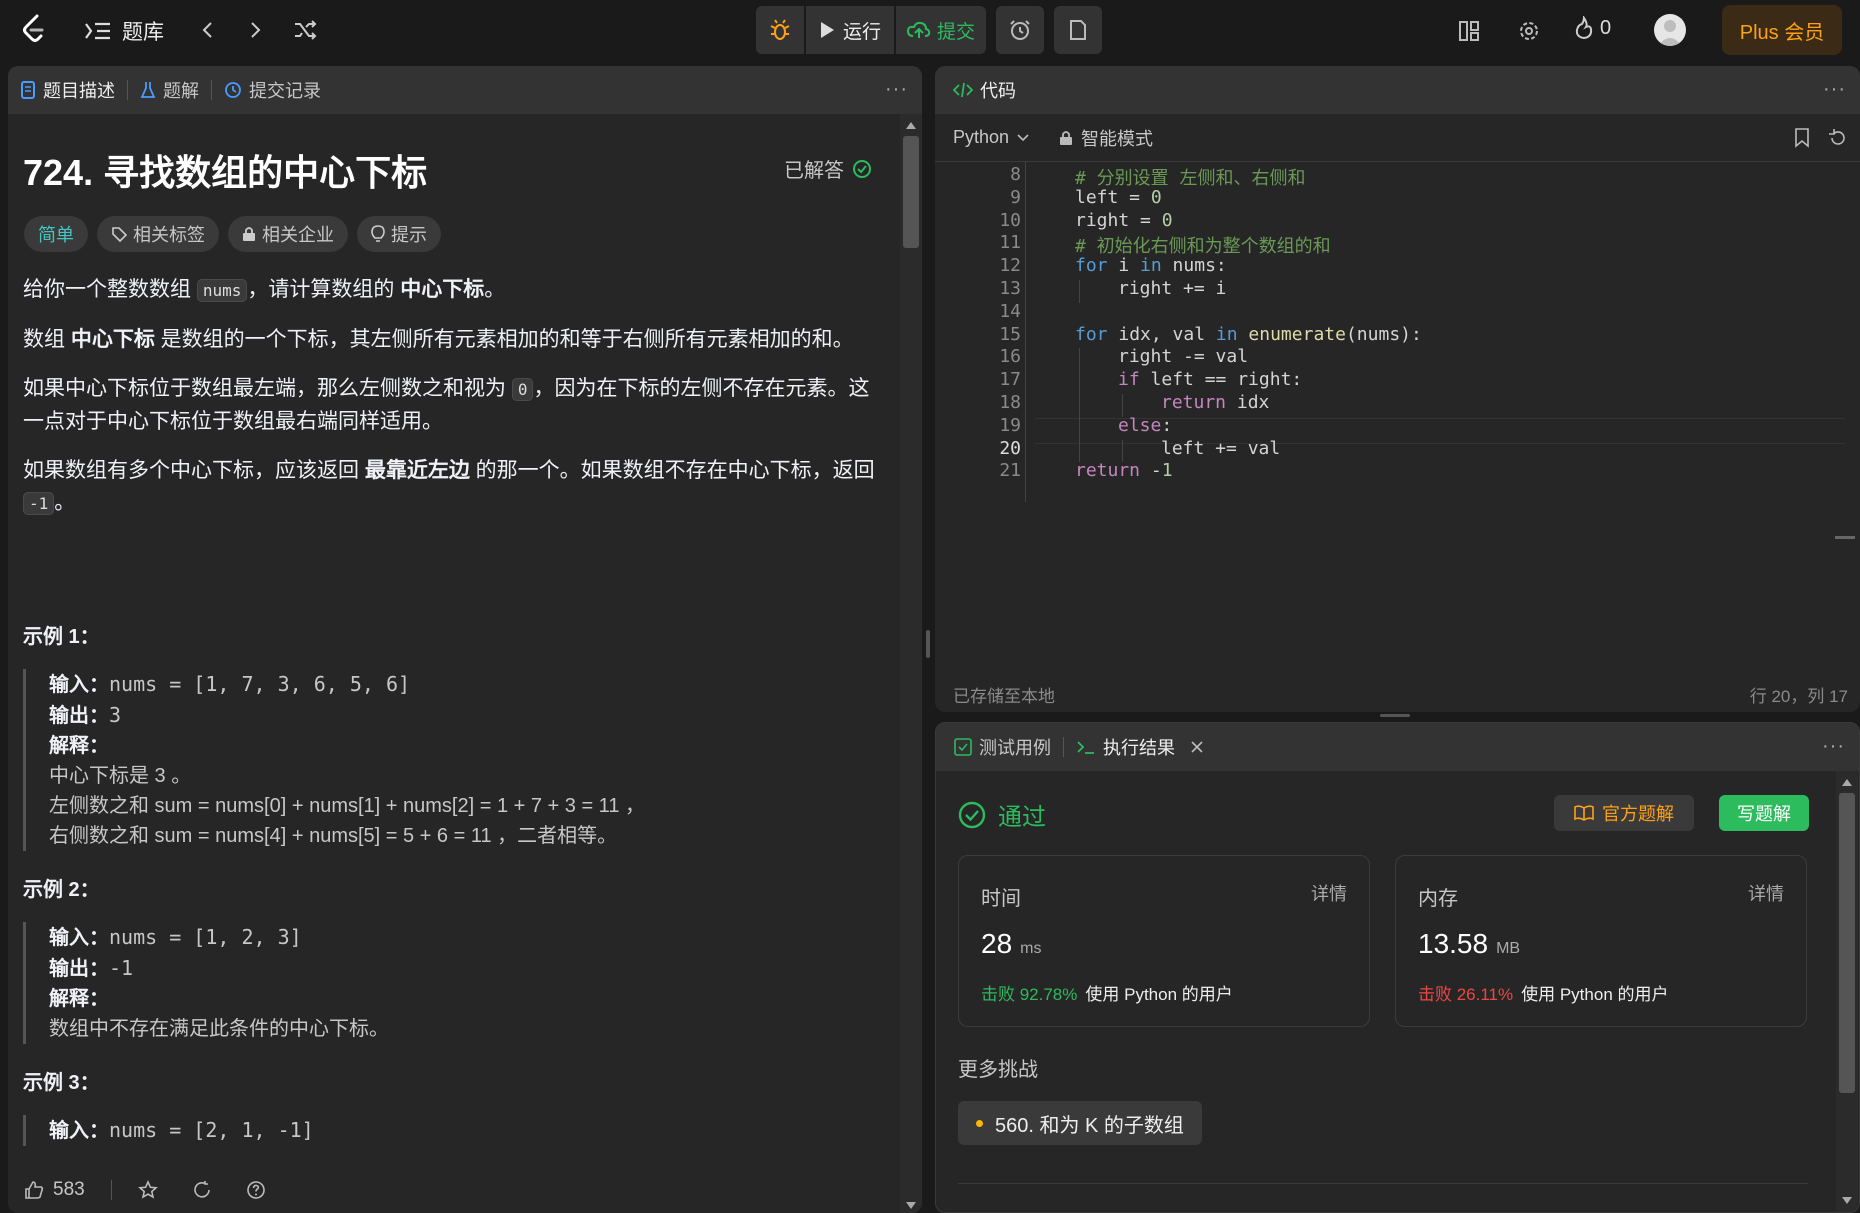  Describe the element at coordinates (298, 235) in the screenshot. I see `related-companies-label: 相关企业` at that location.